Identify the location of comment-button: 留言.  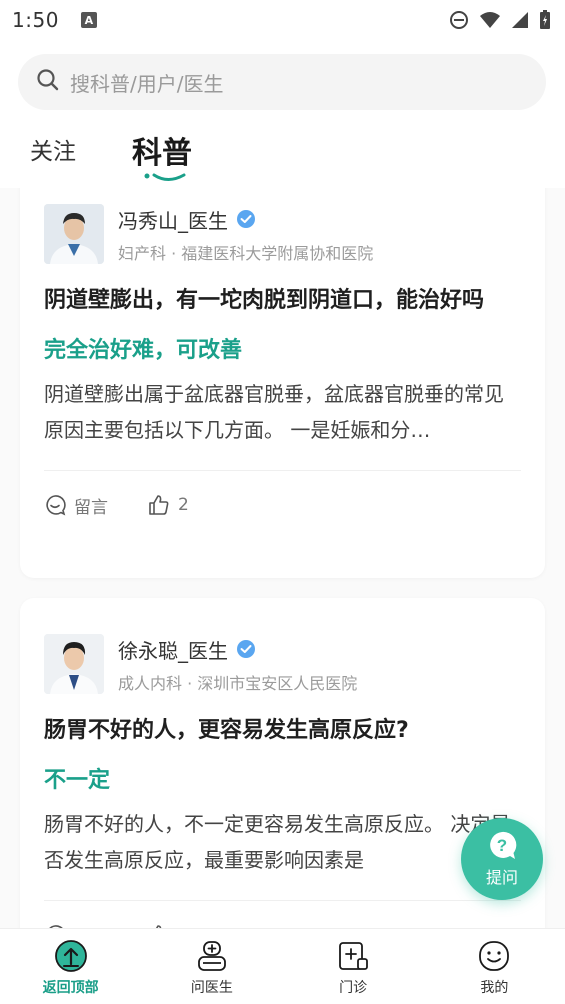
(76, 505).